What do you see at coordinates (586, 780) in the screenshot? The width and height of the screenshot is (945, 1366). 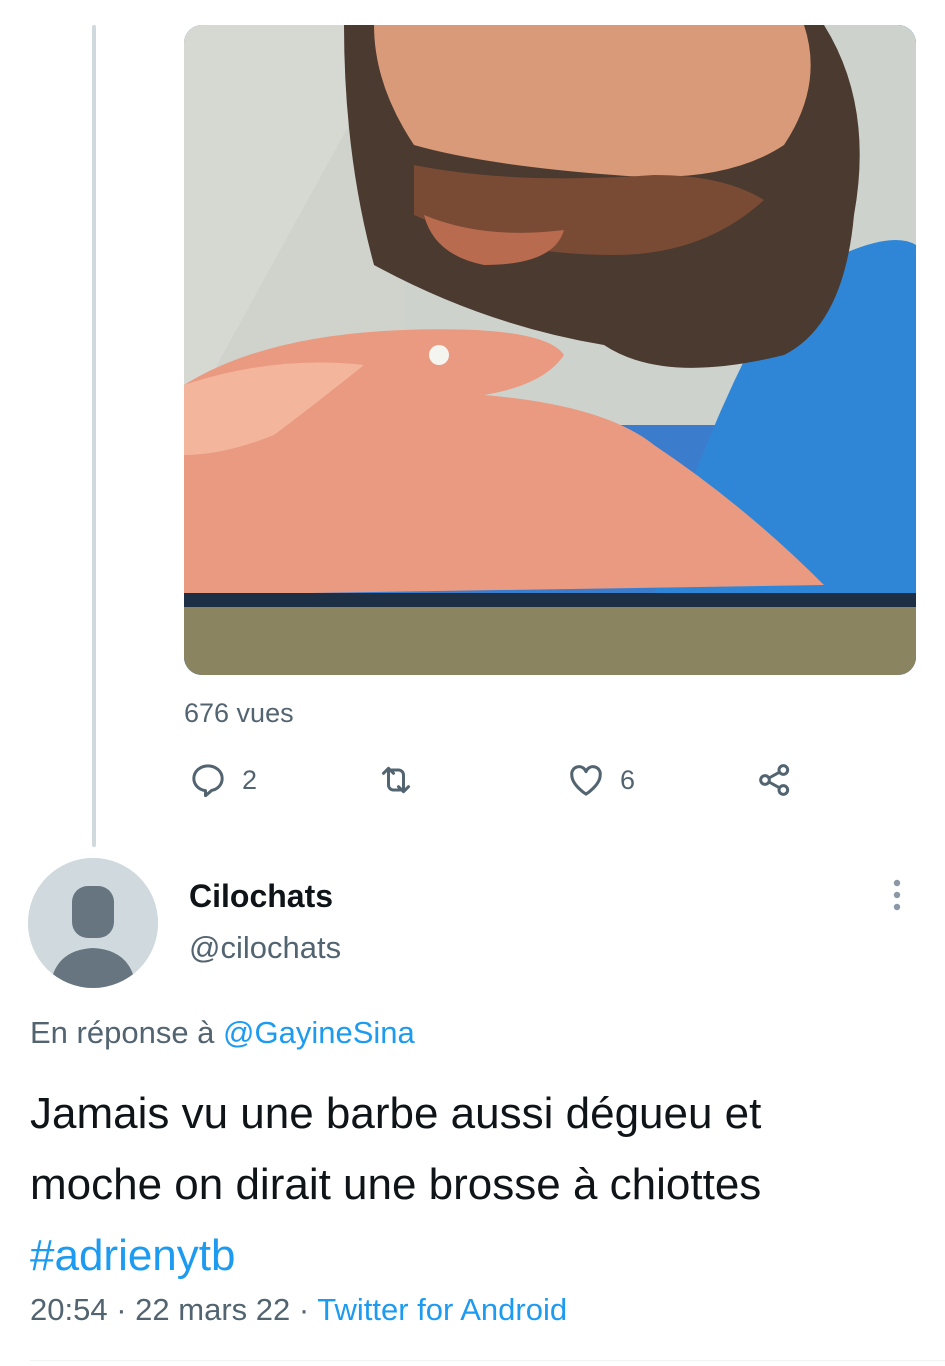 I see `heart-icon` at bounding box center [586, 780].